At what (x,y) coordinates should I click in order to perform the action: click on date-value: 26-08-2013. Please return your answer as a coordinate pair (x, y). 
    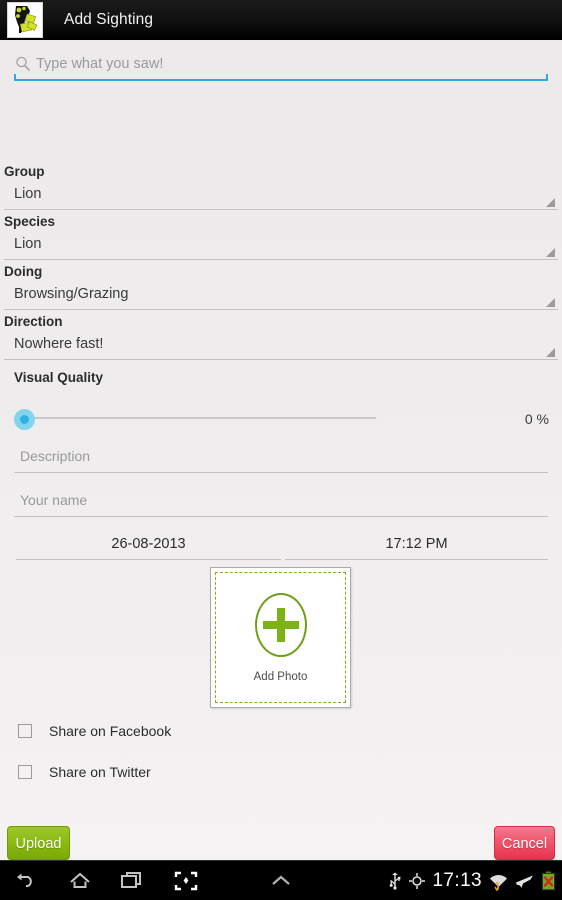
    Looking at the image, I should click on (148, 544).